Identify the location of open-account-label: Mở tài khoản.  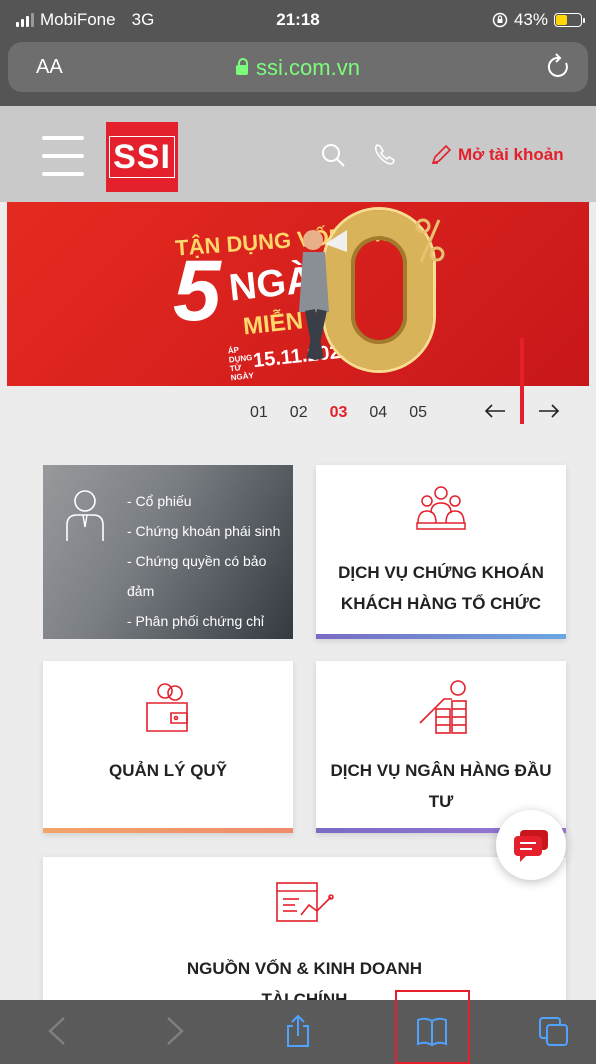
(511, 154).